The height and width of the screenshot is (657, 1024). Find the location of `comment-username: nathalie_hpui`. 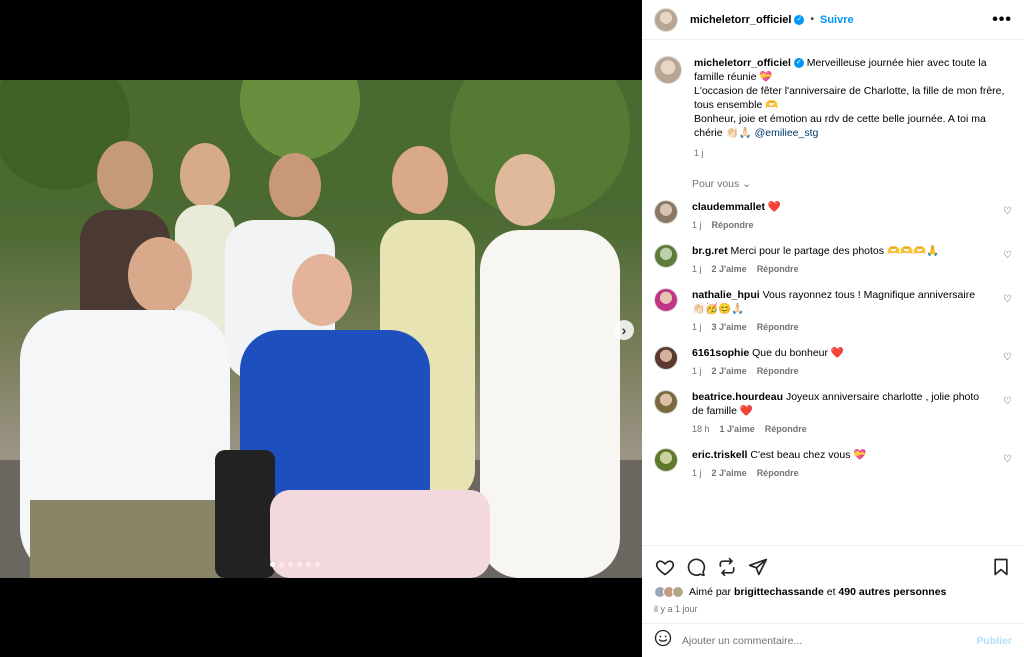

comment-username: nathalie_hpui is located at coordinates (726, 295).